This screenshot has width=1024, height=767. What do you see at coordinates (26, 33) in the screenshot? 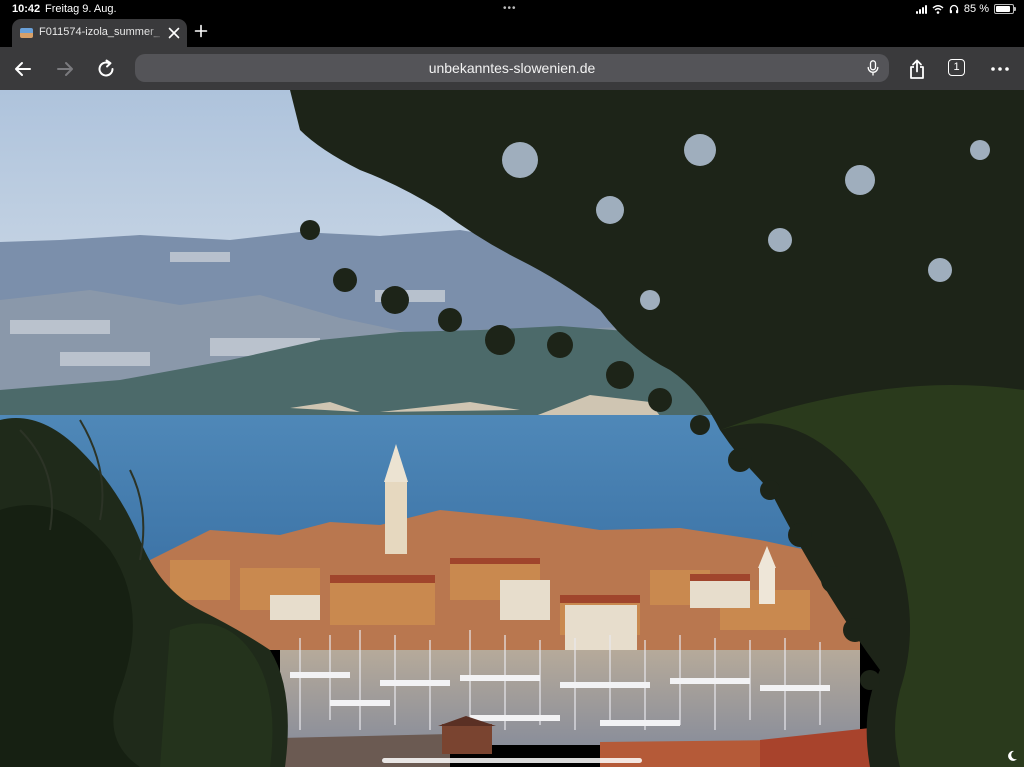
I see `favicon-icon` at bounding box center [26, 33].